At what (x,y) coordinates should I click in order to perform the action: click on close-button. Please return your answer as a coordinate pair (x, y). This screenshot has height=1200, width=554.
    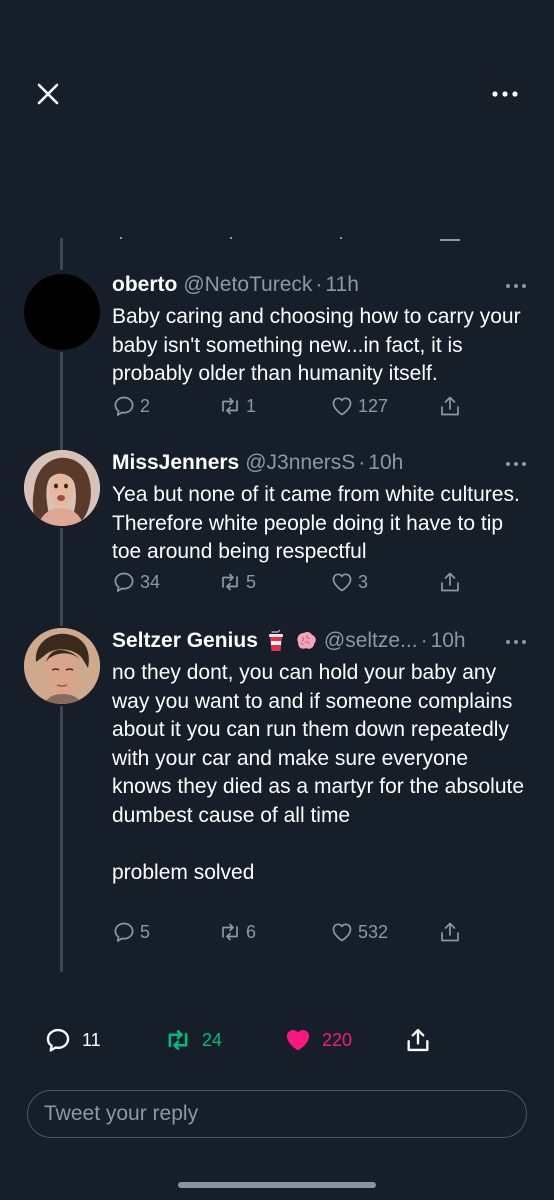
    Looking at the image, I should click on (48, 94).